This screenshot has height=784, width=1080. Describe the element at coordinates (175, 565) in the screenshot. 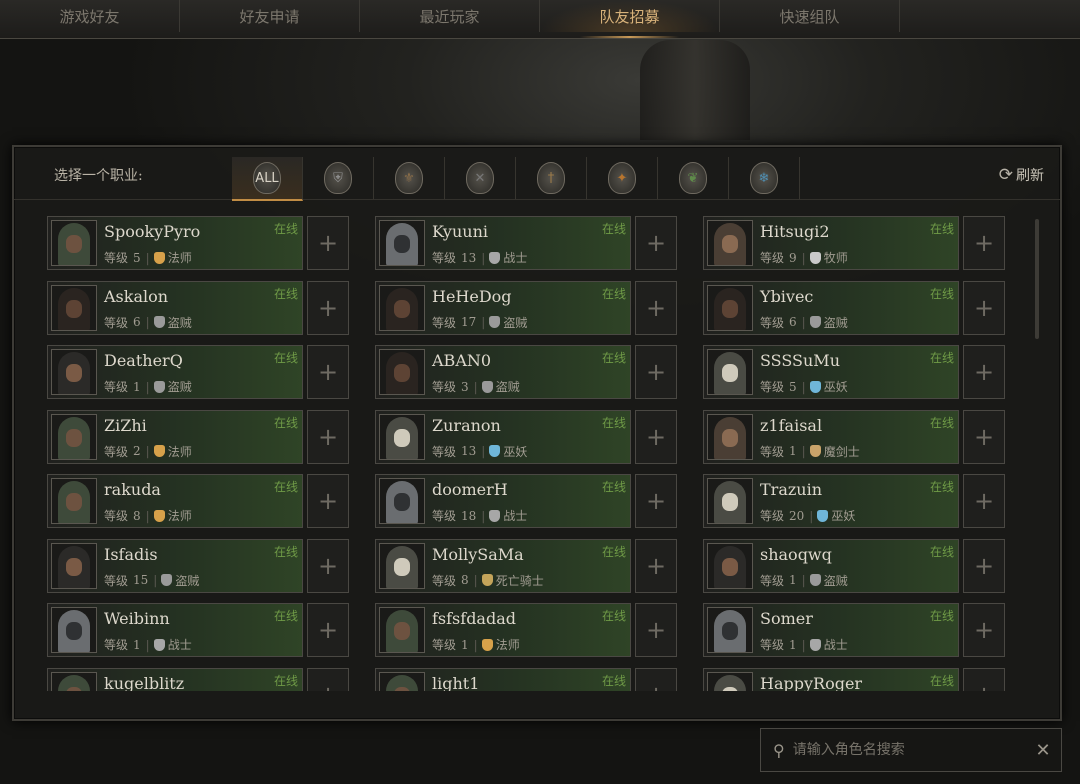

I see `player-card: Isfadis 在线 等级 15 | 盗贼` at that location.